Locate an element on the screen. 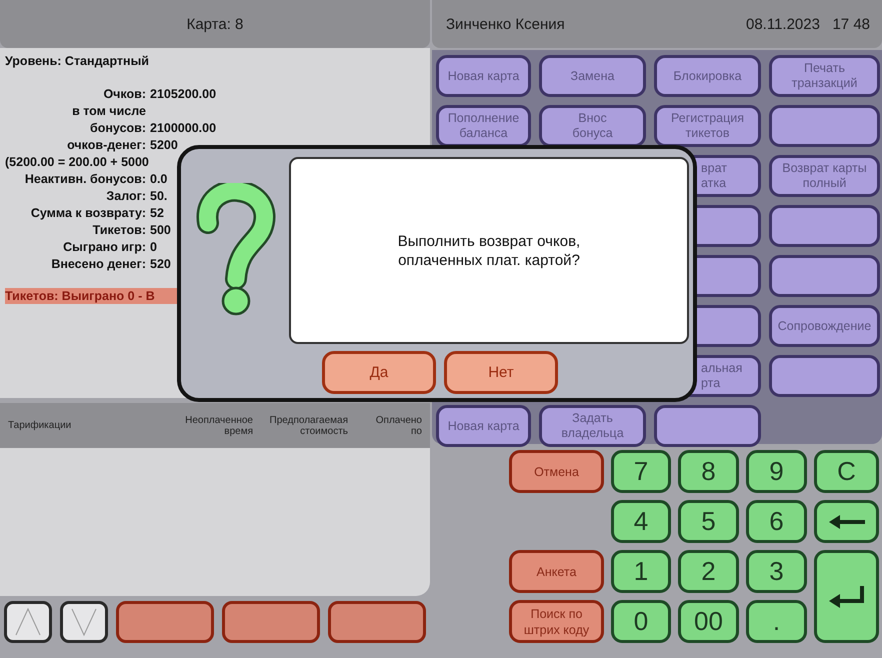  tickets-warning: Тикетов: Выиграно 0 - В is located at coordinates (91, 296).